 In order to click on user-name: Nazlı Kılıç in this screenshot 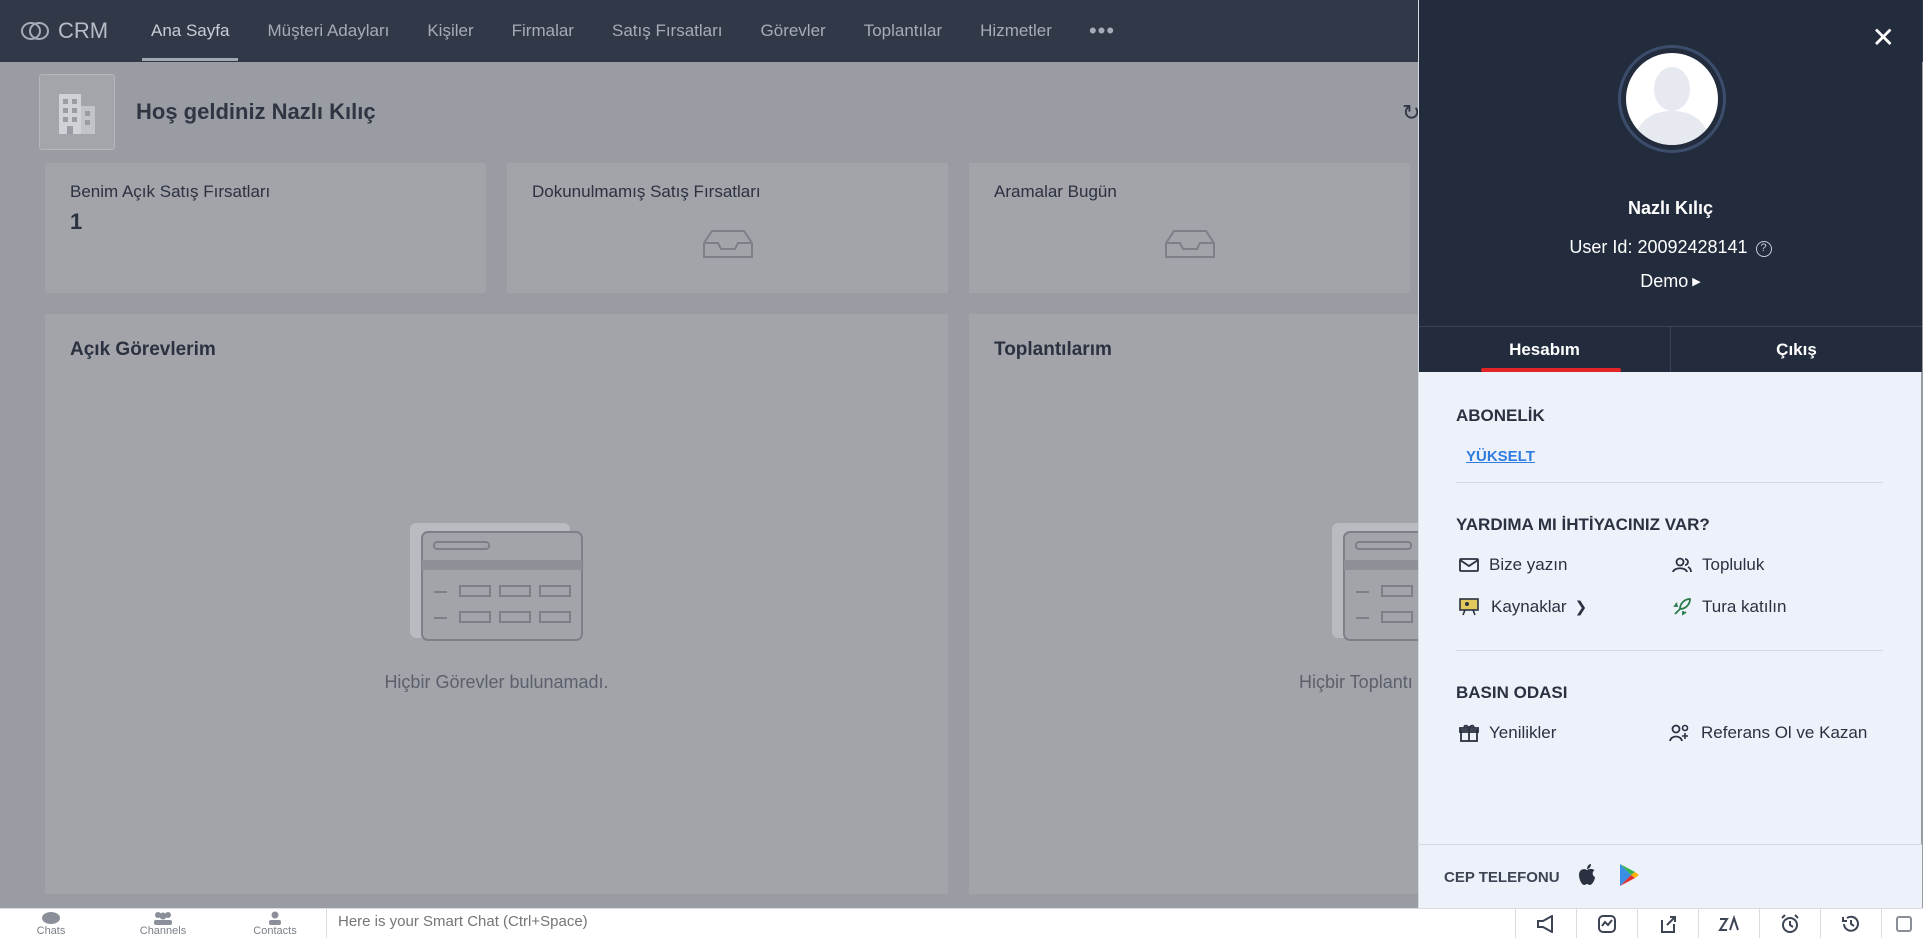, I will do `click(1670, 208)`.